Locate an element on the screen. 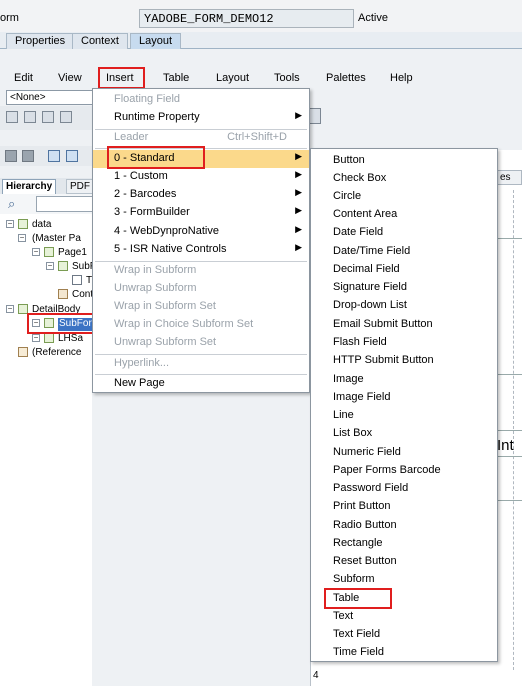 The width and height of the screenshot is (522, 686). tab-pdf: PDF is located at coordinates (80, 186).